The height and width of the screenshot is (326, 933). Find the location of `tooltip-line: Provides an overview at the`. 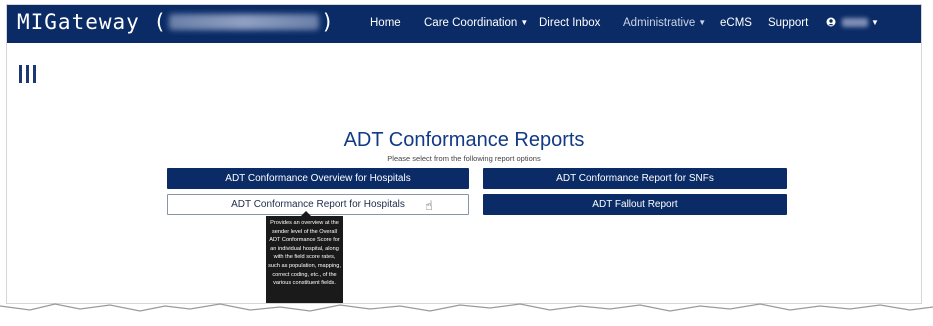

tooltip-line: Provides an overview at the is located at coordinates (304, 223).